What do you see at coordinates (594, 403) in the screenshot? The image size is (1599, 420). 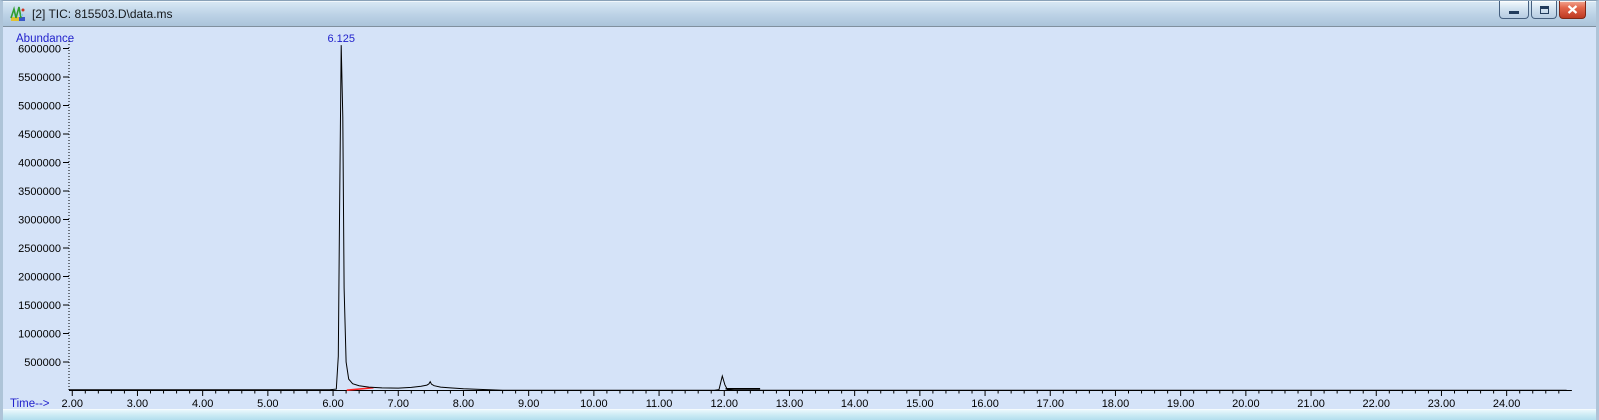 I see `x-tick-label: 10.00` at bounding box center [594, 403].